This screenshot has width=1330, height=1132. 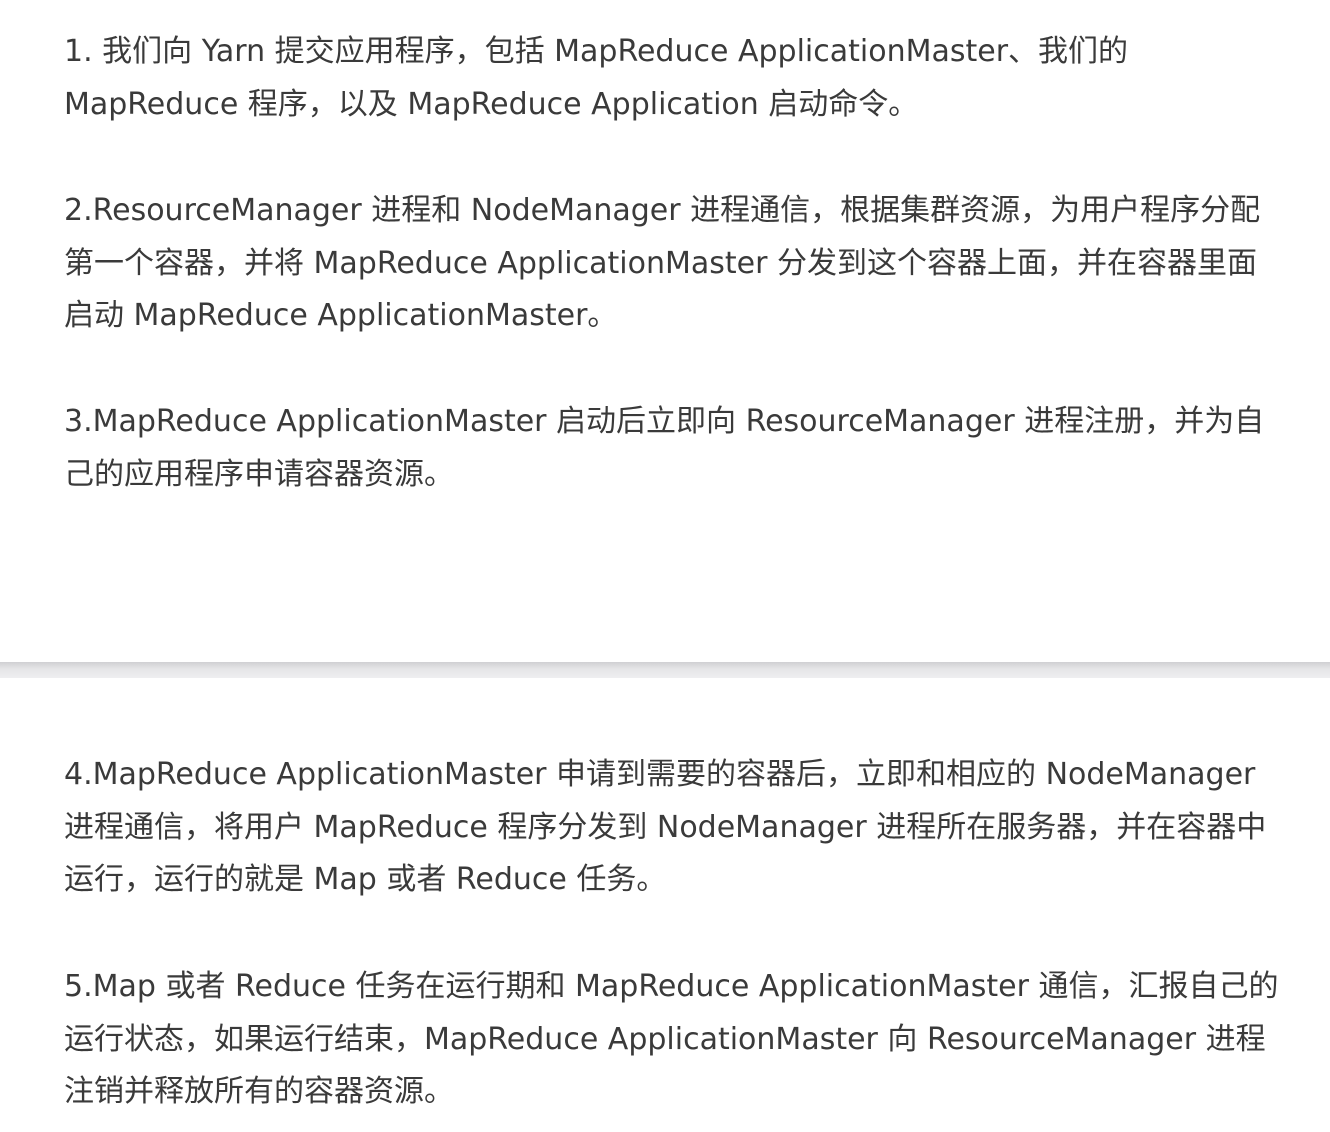 What do you see at coordinates (365, 879) in the screenshot?
I see `text-line: 运行，运行的就是 Map 或者 Reduce 任务。` at bounding box center [365, 879].